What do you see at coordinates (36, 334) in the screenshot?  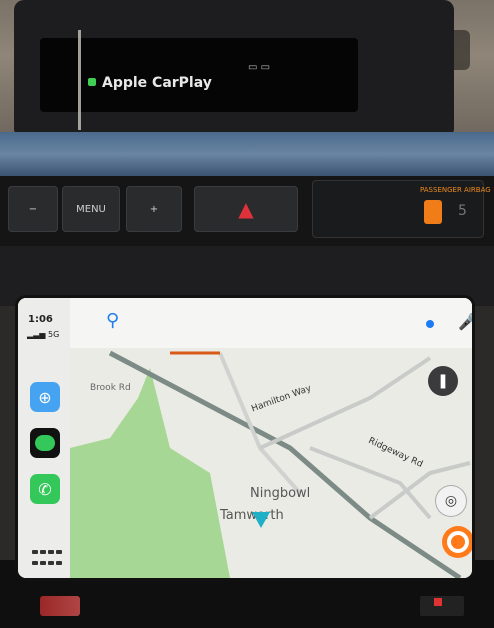 I see `signal-bars-icon: ▂▃▅` at bounding box center [36, 334].